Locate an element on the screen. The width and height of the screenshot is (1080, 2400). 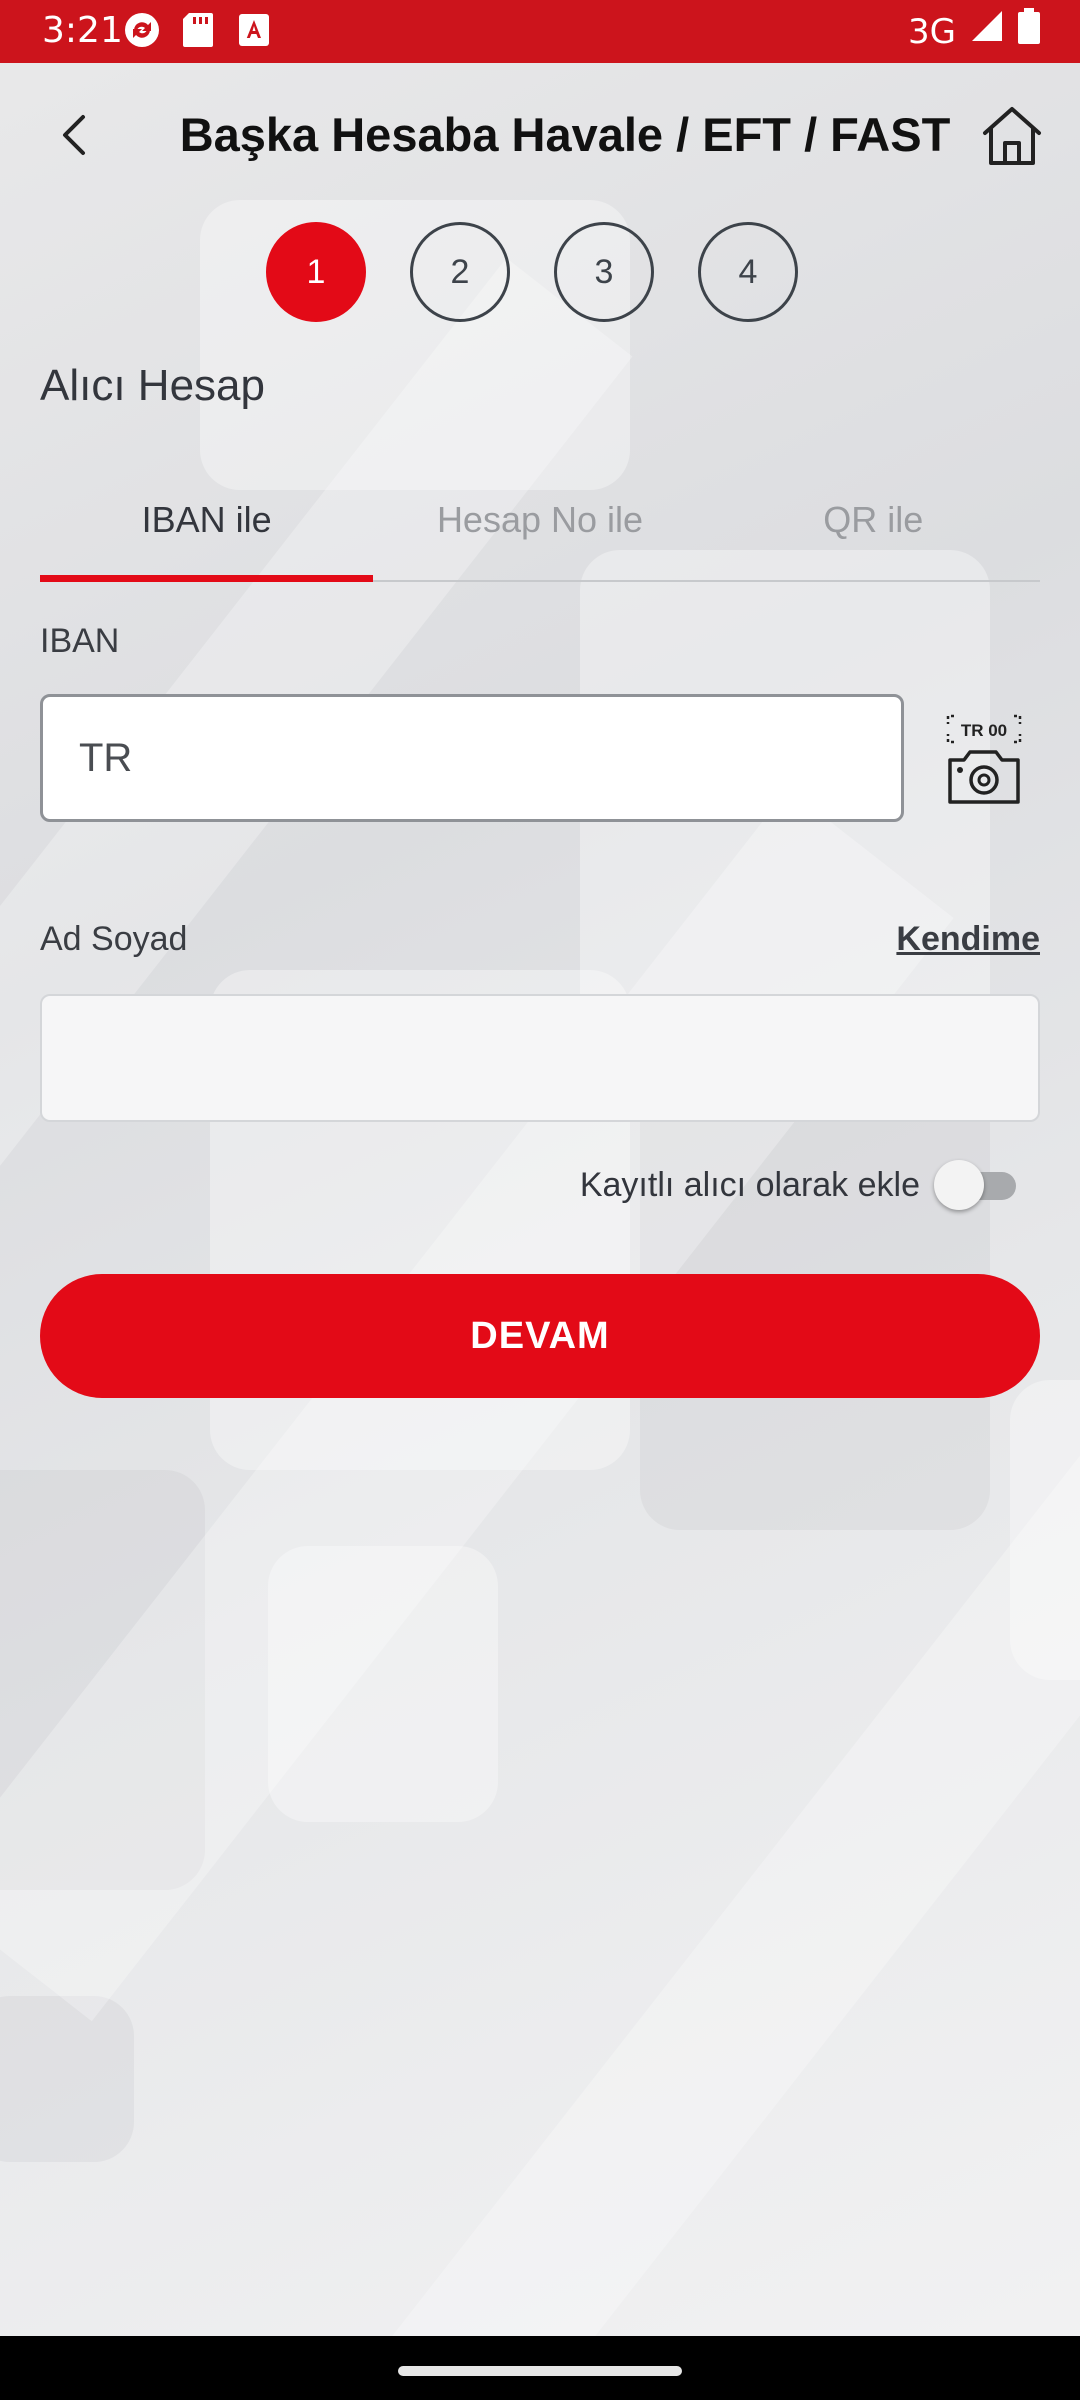
iban-label: IBAN is located at coordinates (80, 641).